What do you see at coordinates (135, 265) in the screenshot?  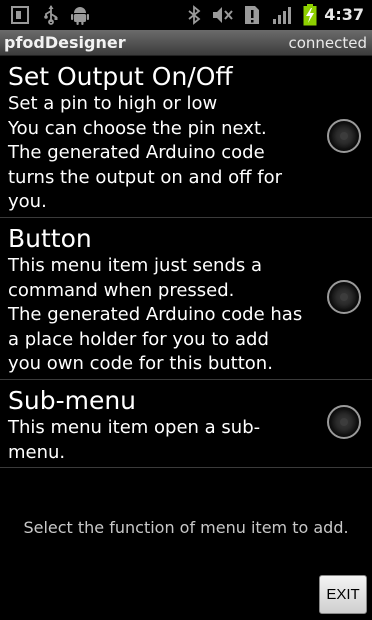 I see `desc-line: This menu item just sends a` at bounding box center [135, 265].